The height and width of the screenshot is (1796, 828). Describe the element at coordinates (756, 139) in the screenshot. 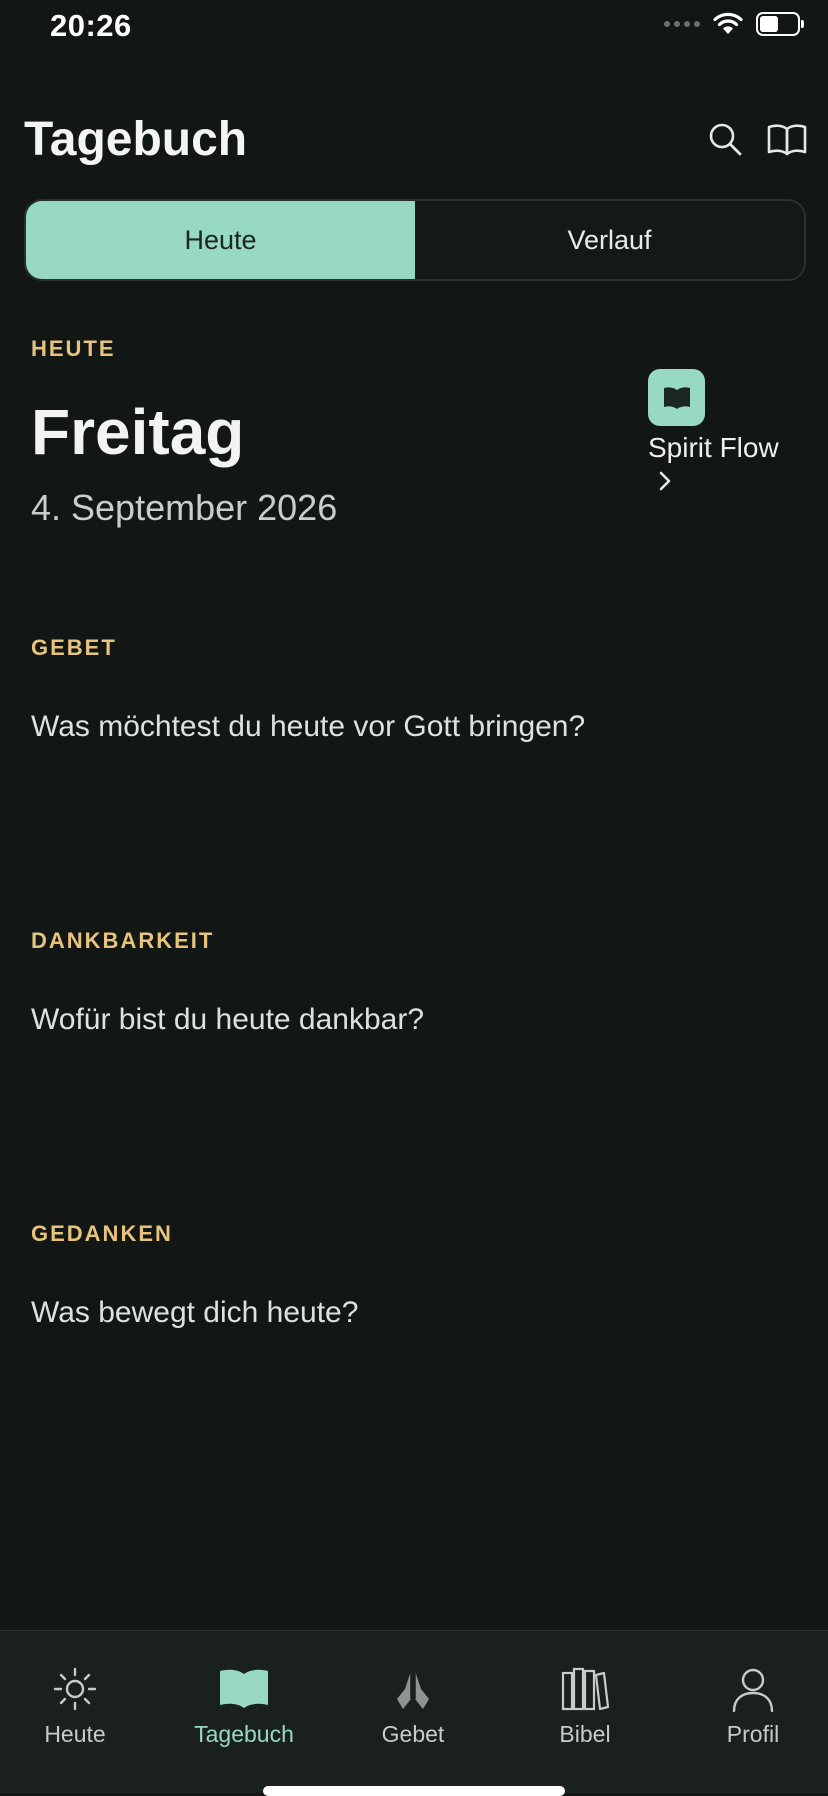

I see `header-actions` at that location.